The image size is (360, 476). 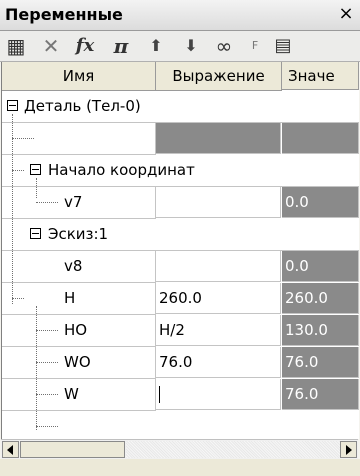 I want to click on close-icon: ×, so click(x=346, y=14).